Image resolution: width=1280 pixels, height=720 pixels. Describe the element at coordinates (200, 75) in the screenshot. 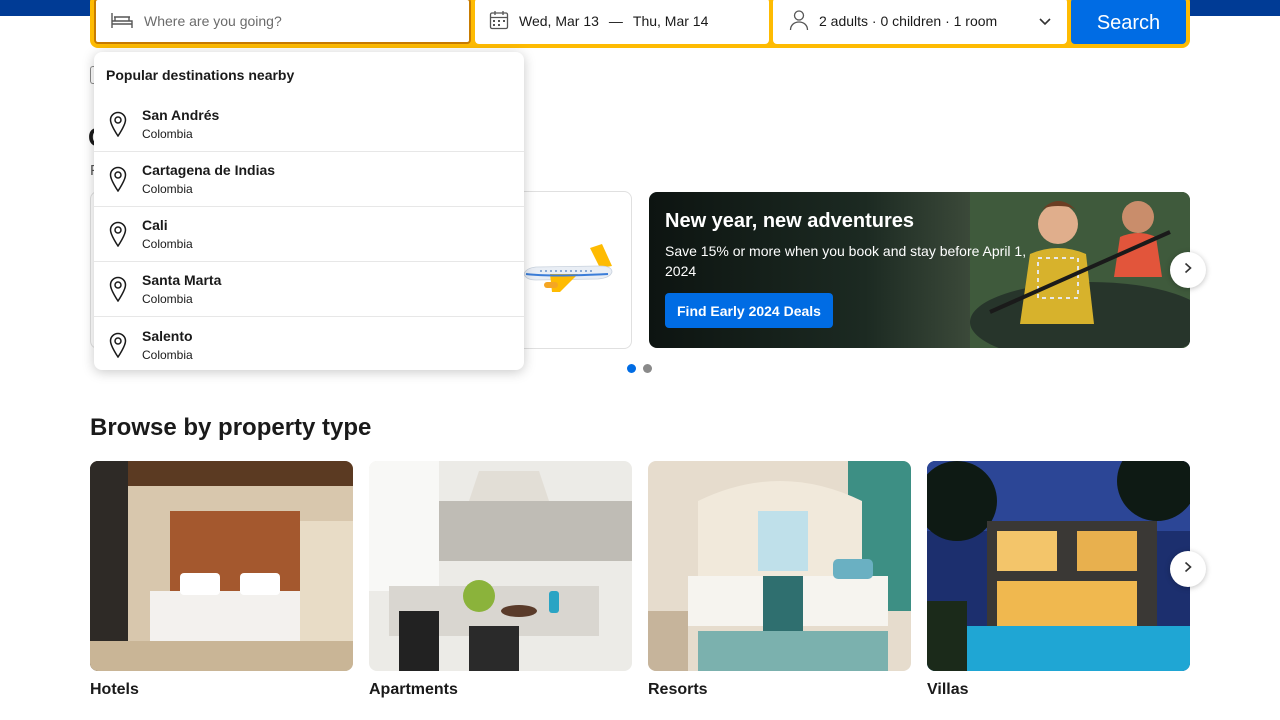

I see `dropdown-title: Popular destinations nearby` at that location.